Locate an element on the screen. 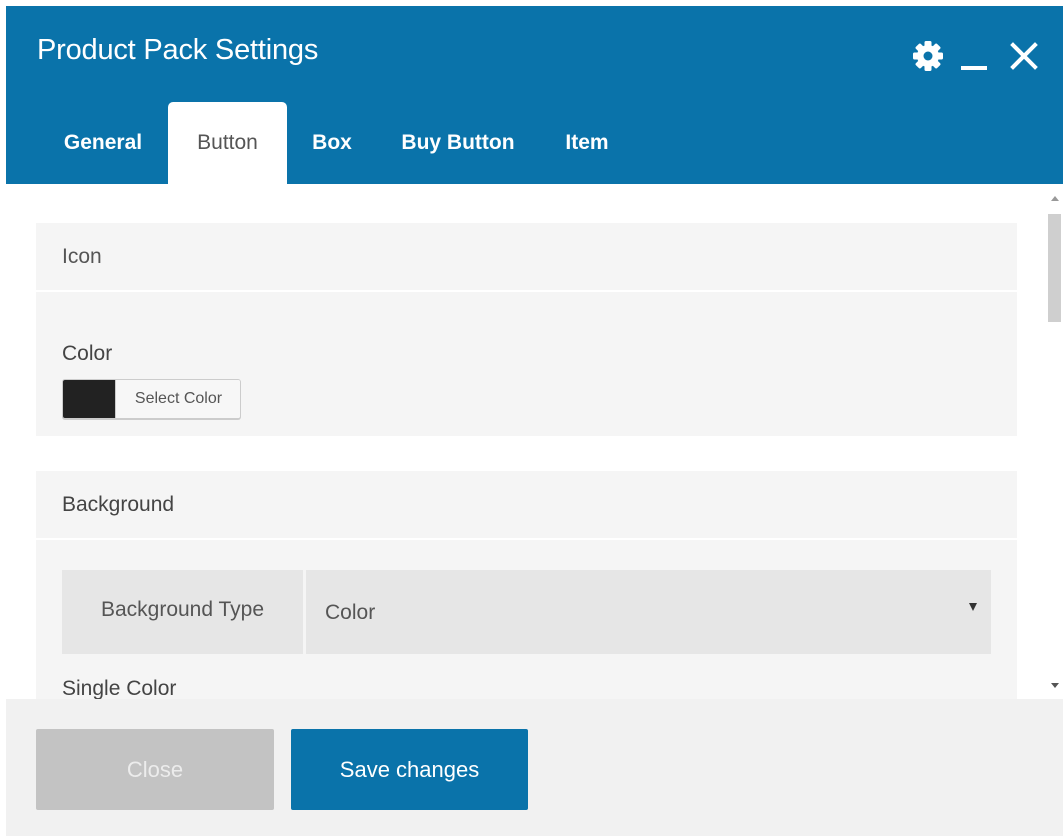  color-swatch is located at coordinates (89, 399).